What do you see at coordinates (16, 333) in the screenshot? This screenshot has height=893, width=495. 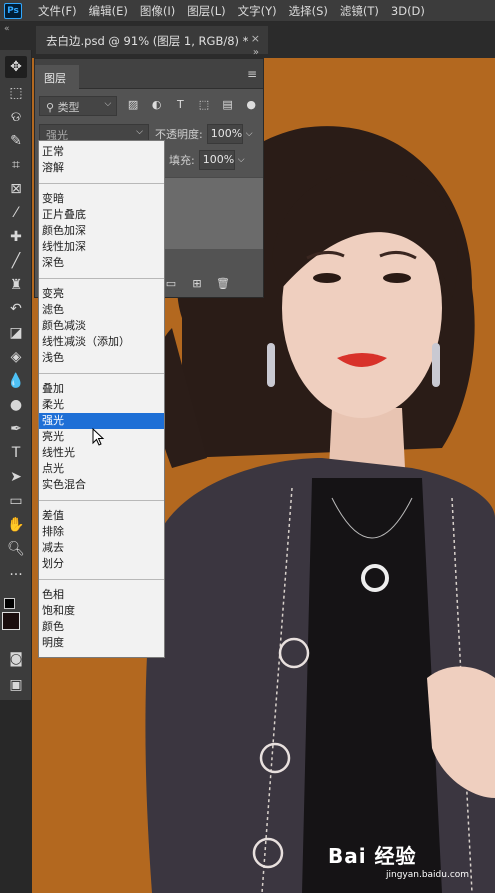 I see `eraser-tool-icon: ◪` at bounding box center [16, 333].